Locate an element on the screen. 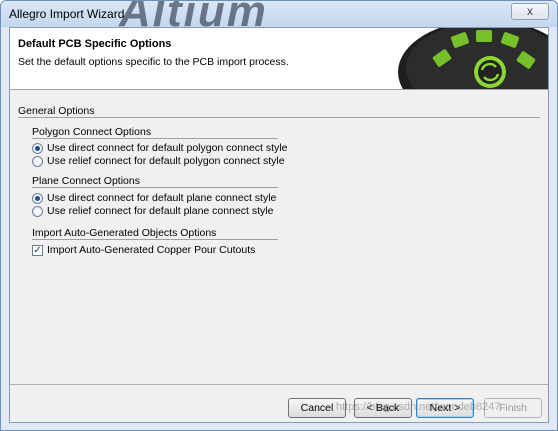 This screenshot has height=431, width=558. plane-divider is located at coordinates (155, 187).